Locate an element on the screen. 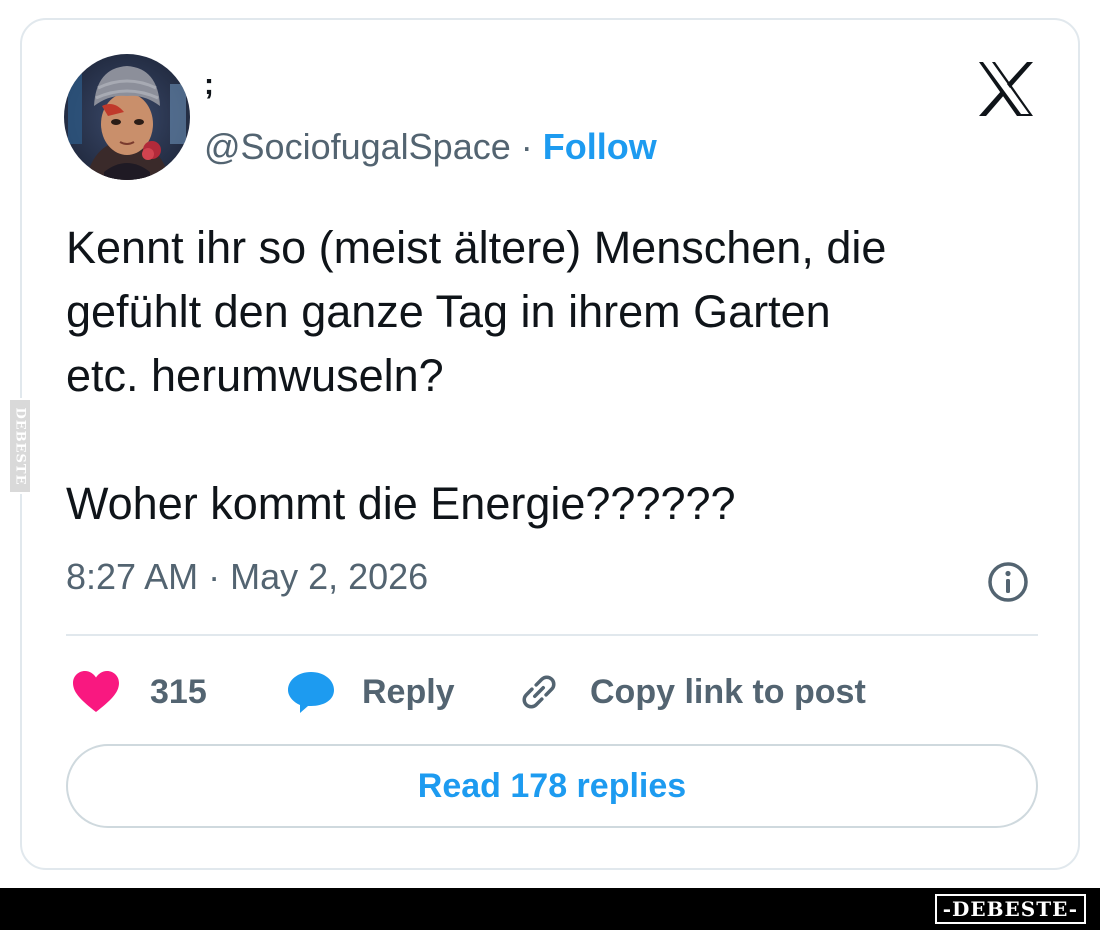 The image size is (1100, 930). info-icon is located at coordinates (1008, 582).